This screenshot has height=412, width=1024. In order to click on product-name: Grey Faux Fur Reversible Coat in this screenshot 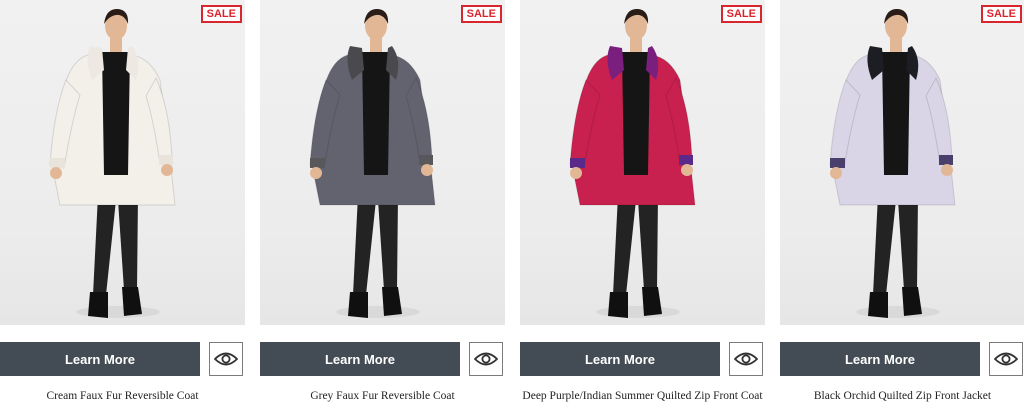, I will do `click(382, 396)`.